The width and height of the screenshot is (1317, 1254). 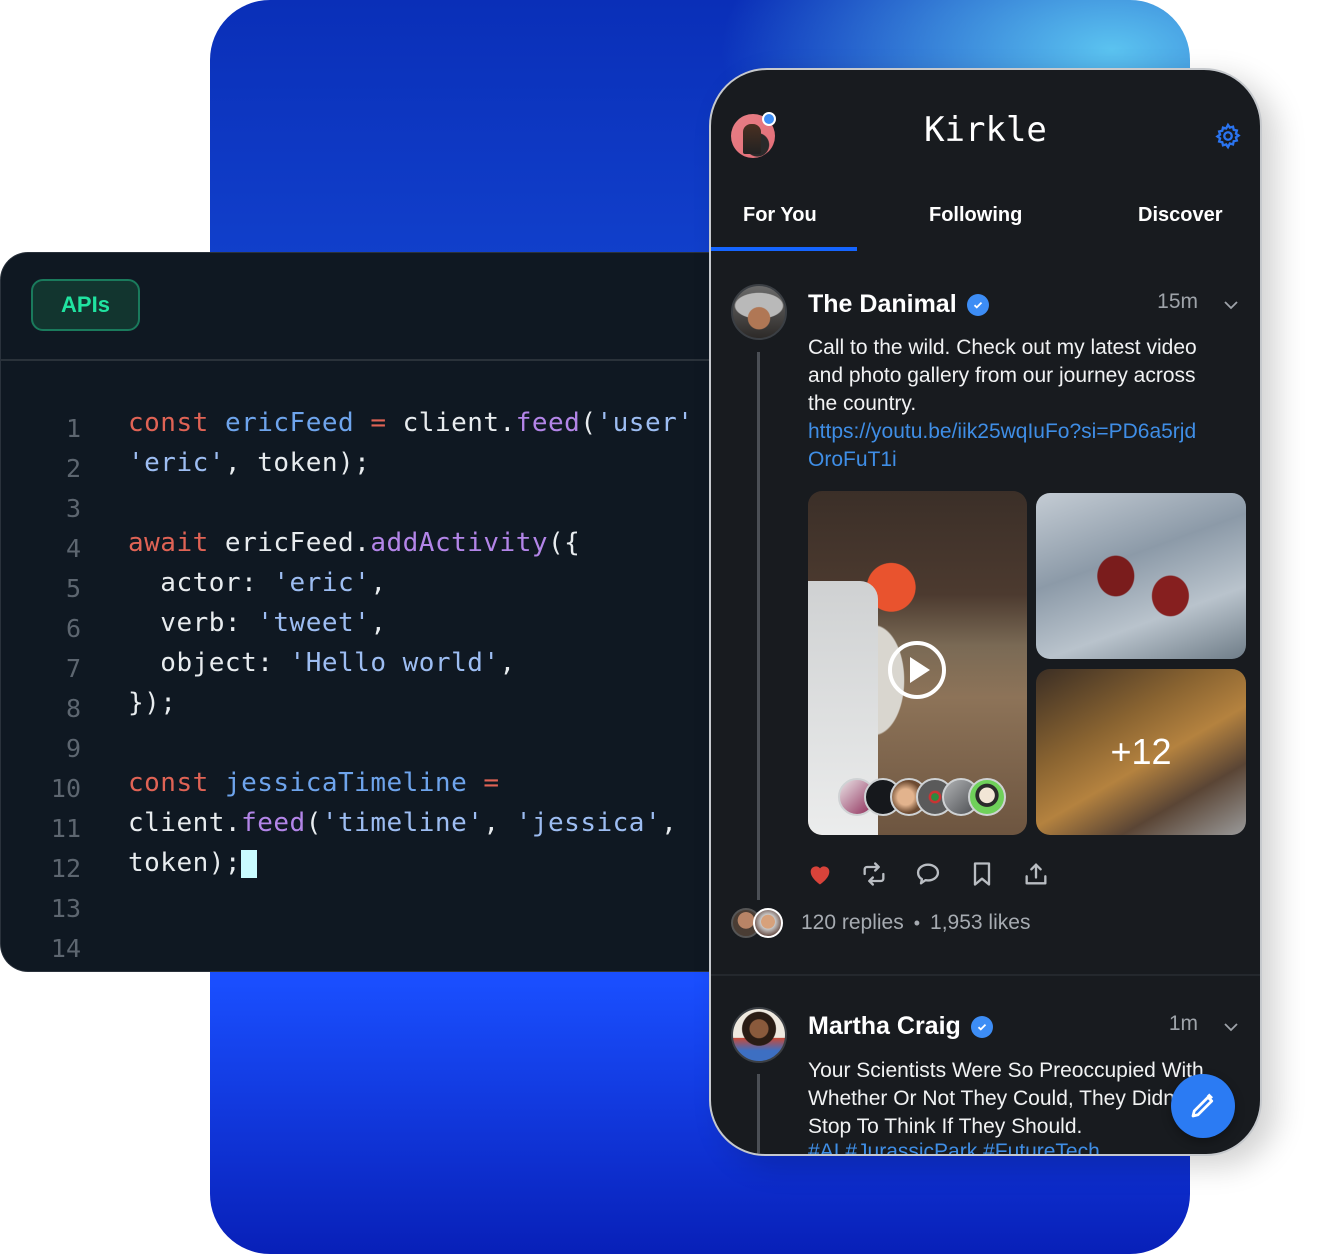 I want to click on viewer-avatars, so click(x=922, y=797).